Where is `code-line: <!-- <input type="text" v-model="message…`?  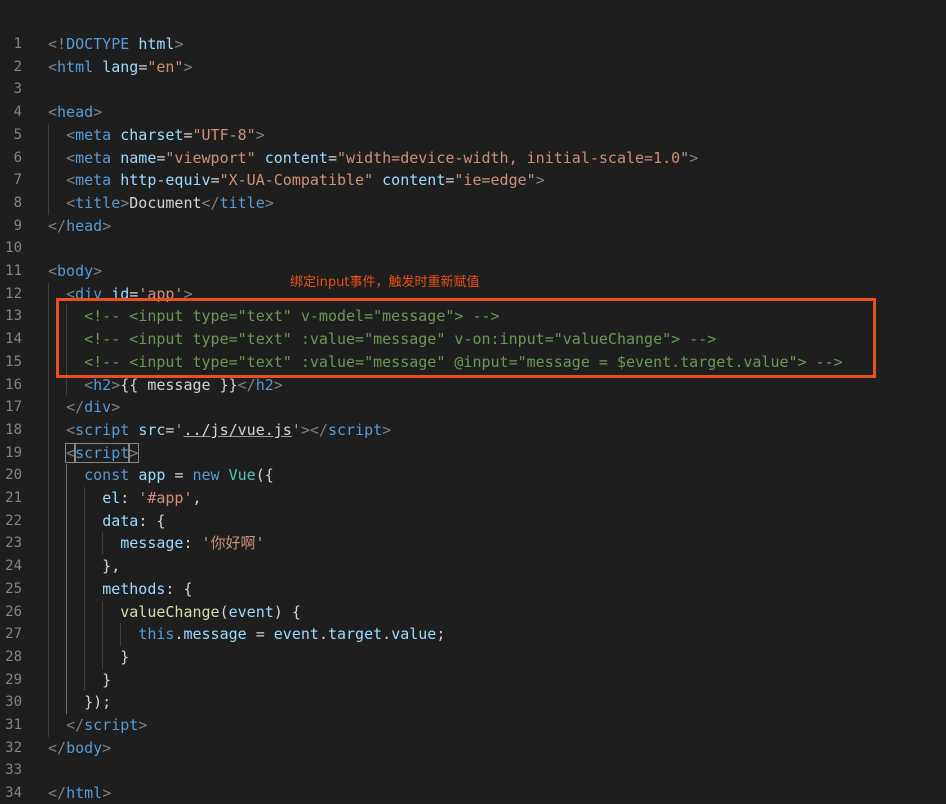
code-line: <!-- <input type="text" v-model="message… is located at coordinates (473, 316).